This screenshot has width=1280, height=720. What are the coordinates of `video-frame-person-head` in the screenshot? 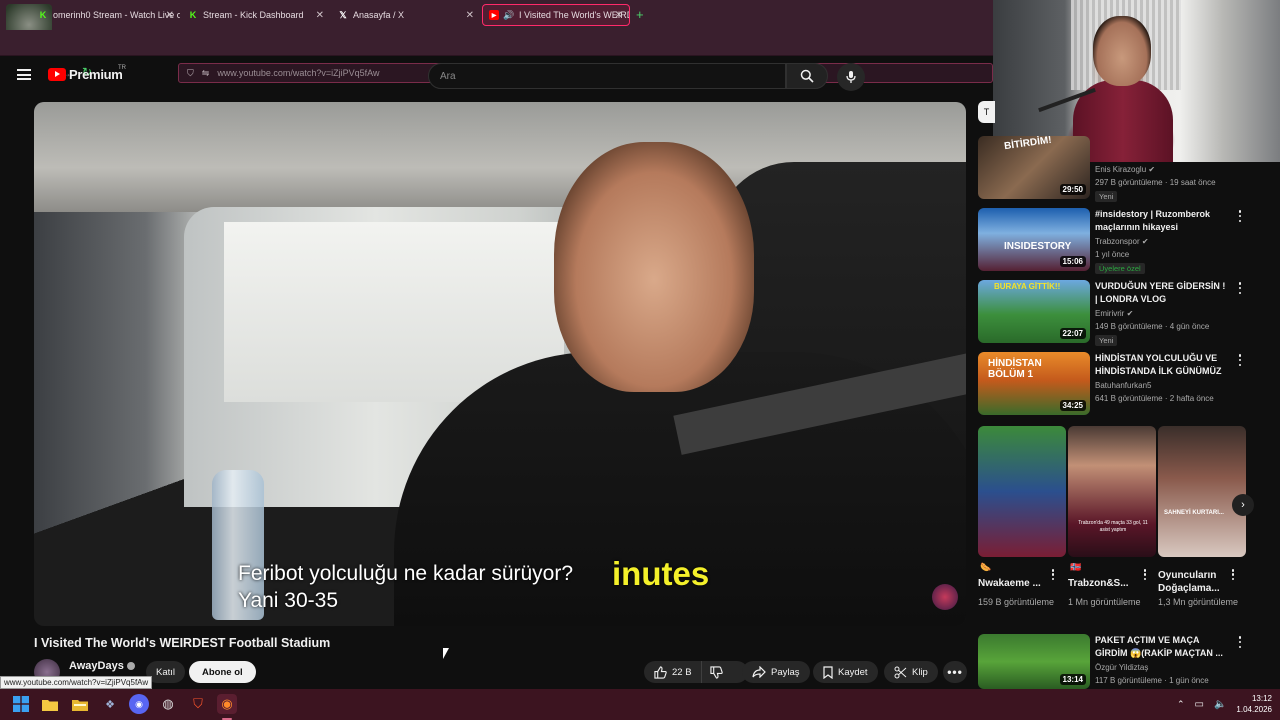 It's located at (654, 267).